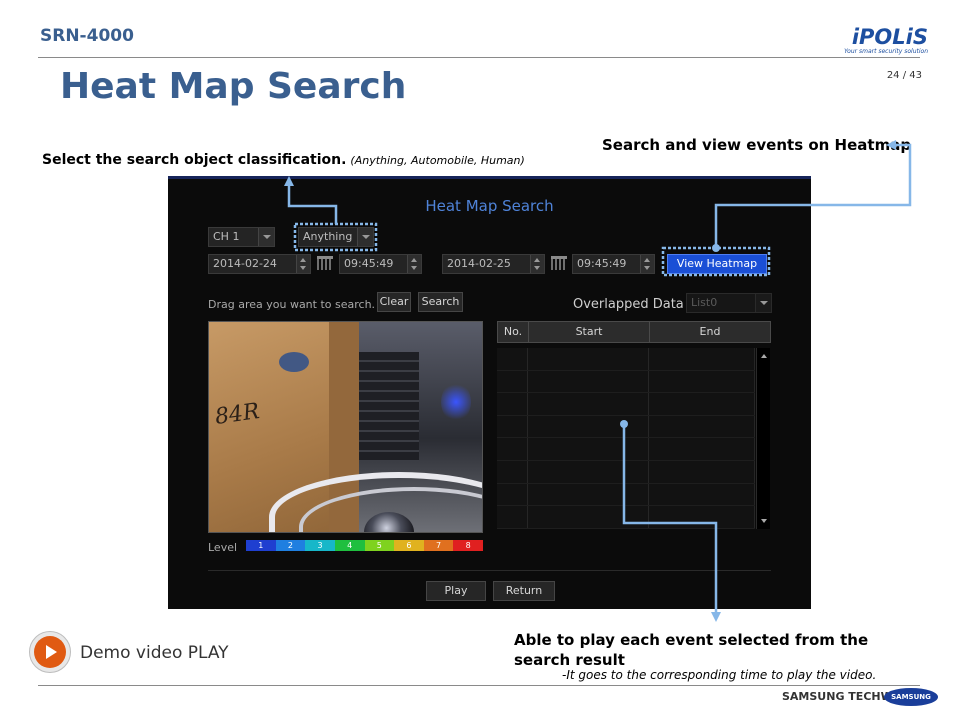  I want to click on view-heatmap-button: View Heatmap, so click(717, 264).